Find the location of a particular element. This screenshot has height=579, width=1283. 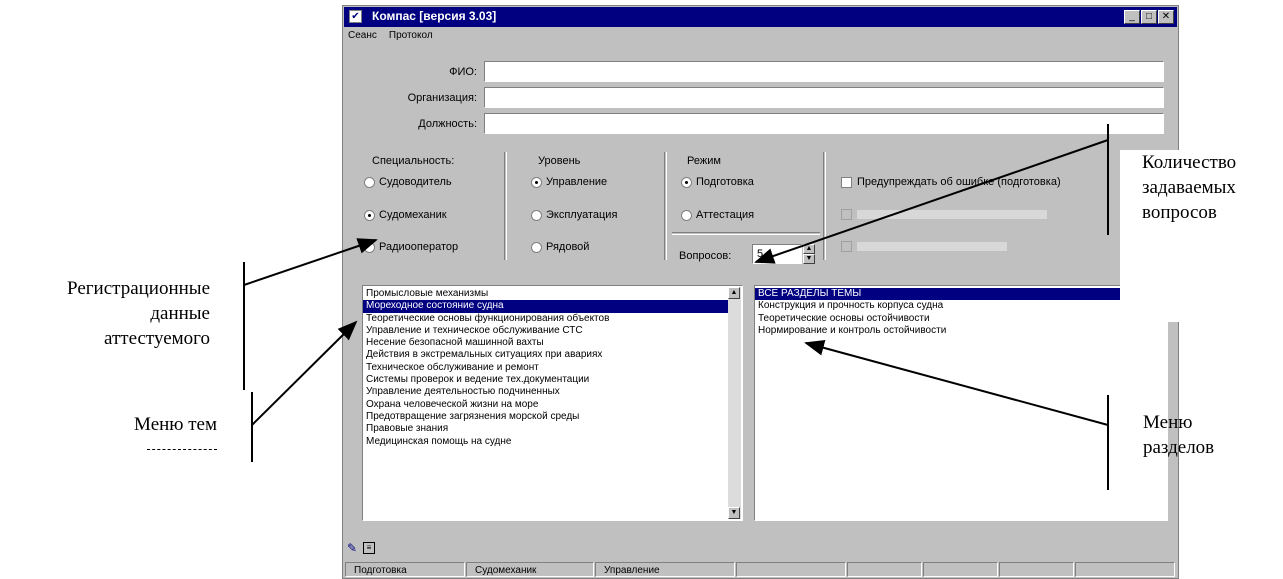

arrow-topics is located at coordinates (304, 373).